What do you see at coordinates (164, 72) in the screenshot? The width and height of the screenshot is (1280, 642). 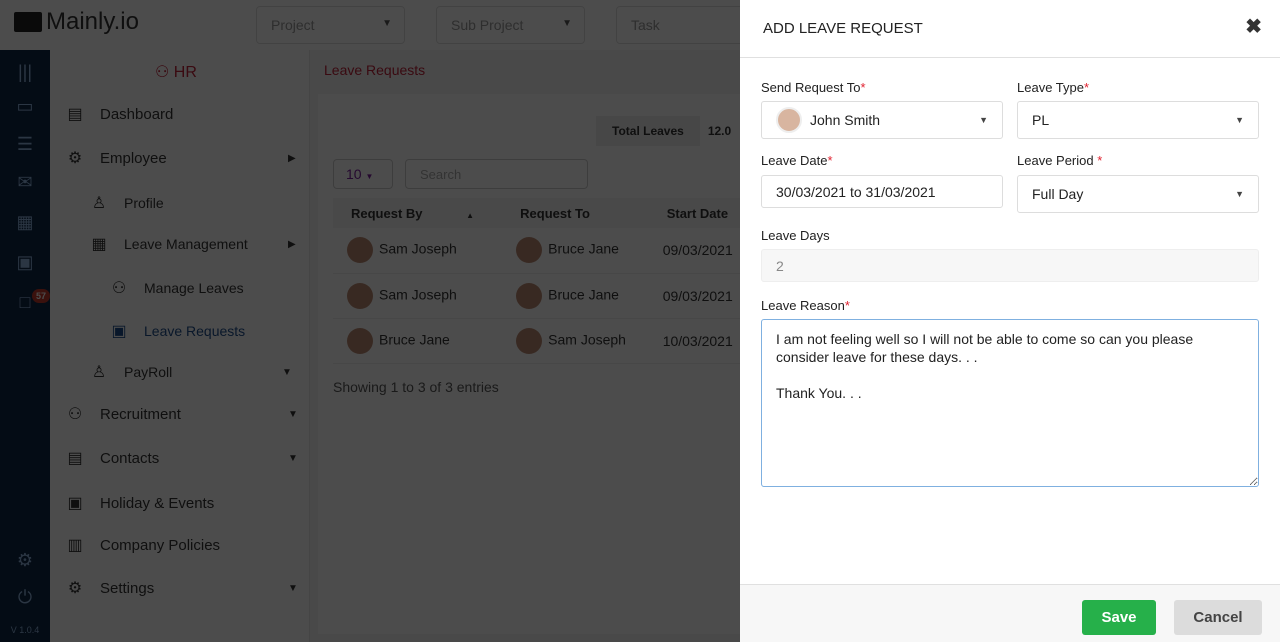 I see `hr-icon: ⚇` at bounding box center [164, 72].